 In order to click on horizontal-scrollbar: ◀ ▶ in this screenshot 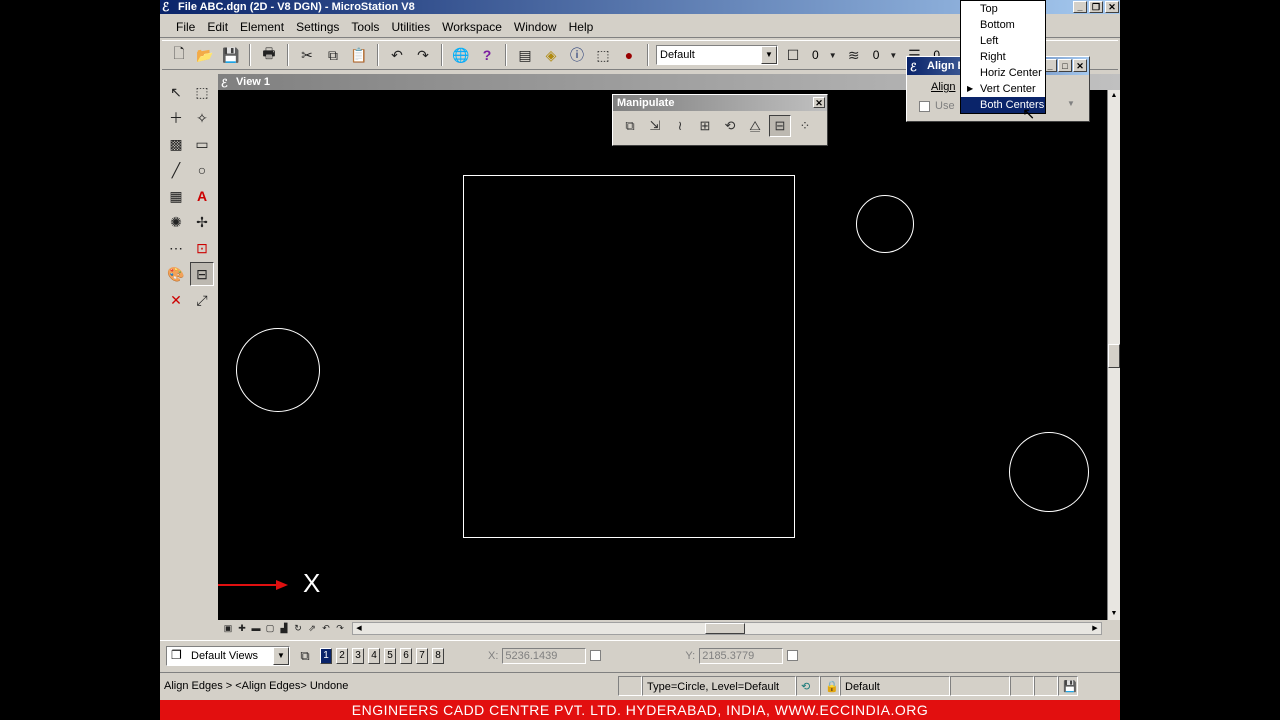, I will do `click(727, 628)`.